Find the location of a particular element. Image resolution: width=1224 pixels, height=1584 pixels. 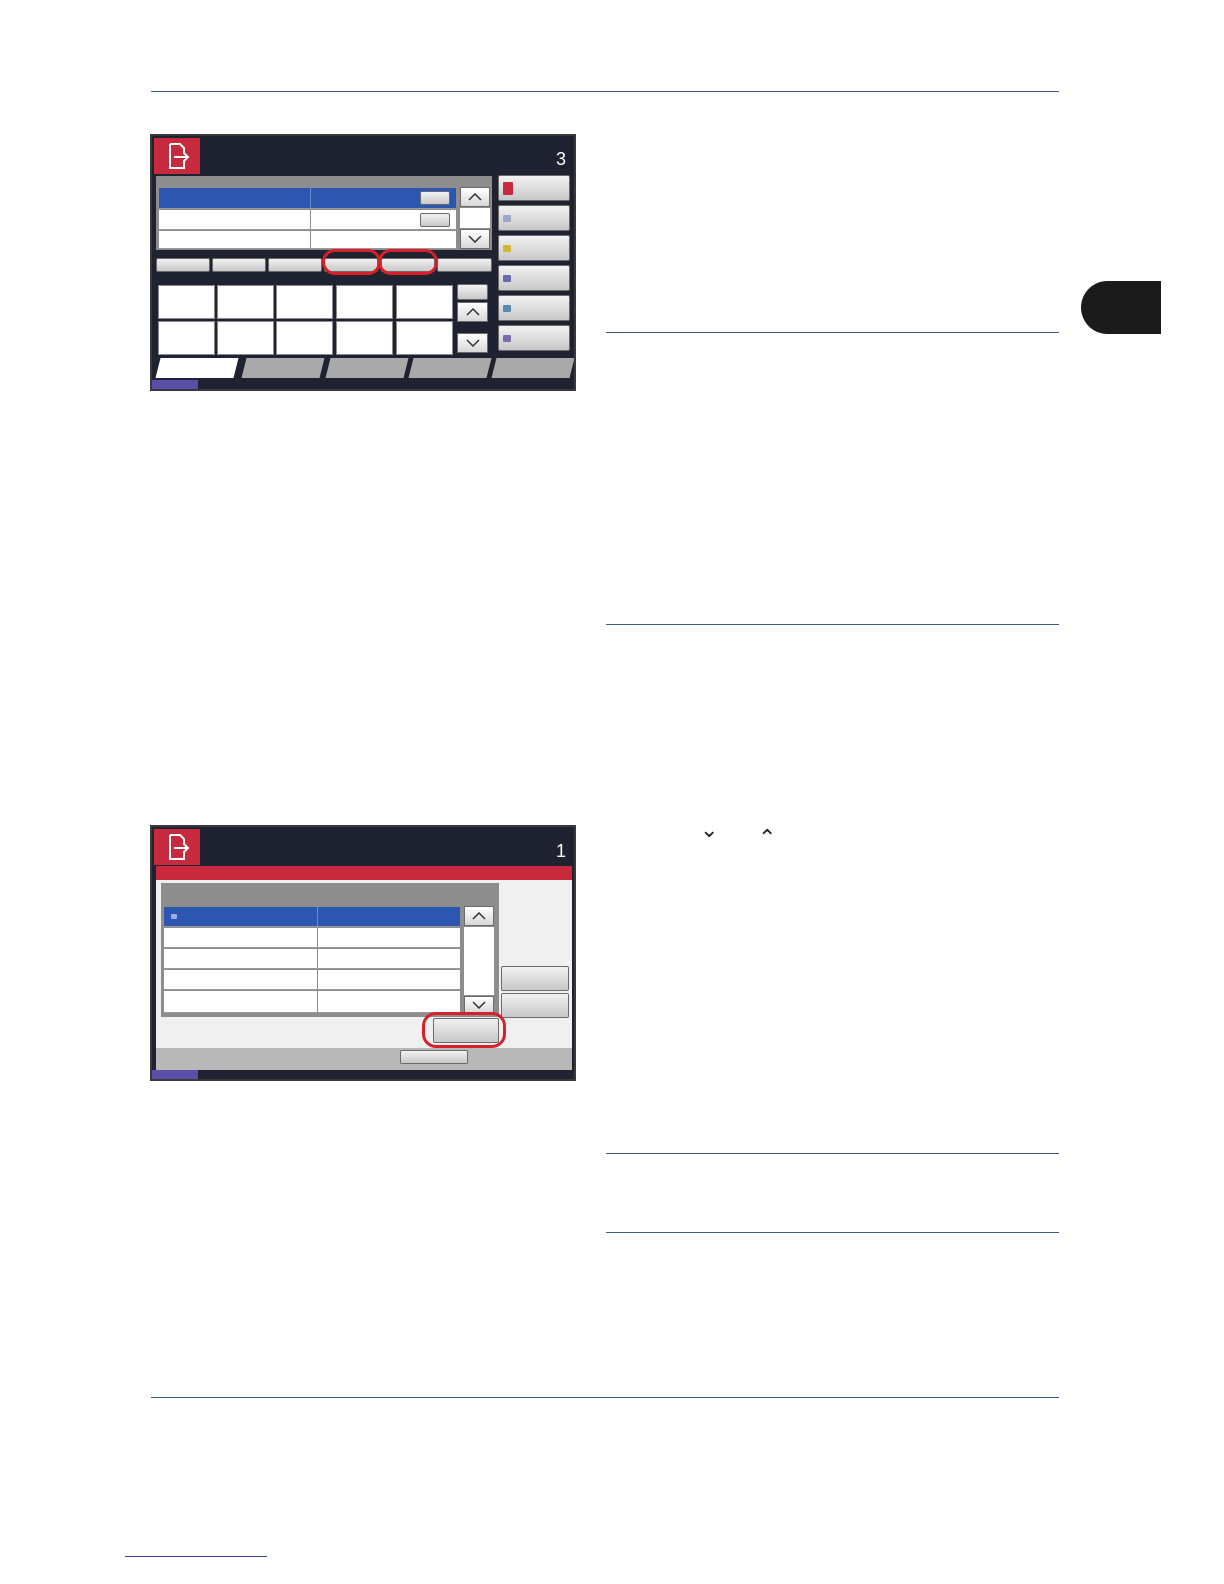

fax-button is located at coordinates (534, 278).